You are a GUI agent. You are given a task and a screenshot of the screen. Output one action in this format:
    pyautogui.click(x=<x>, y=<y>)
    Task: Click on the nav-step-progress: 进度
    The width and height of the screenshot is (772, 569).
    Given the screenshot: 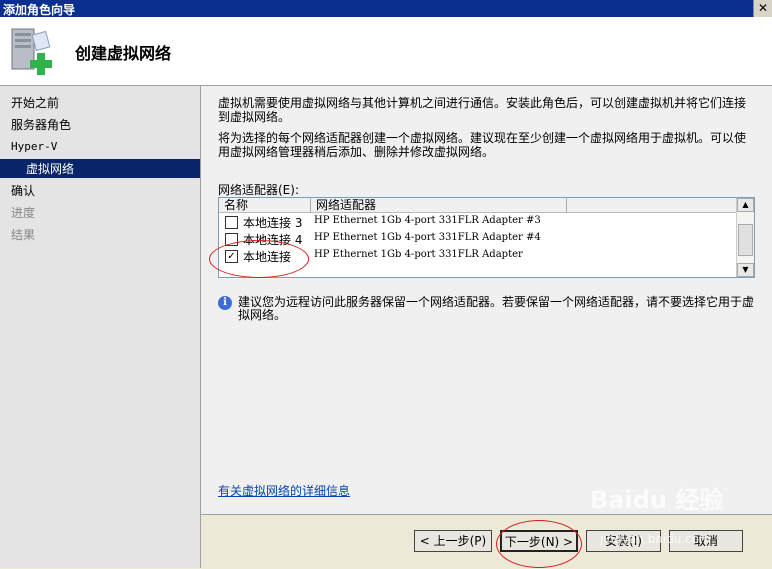 What is the action you would take?
    pyautogui.click(x=23, y=213)
    